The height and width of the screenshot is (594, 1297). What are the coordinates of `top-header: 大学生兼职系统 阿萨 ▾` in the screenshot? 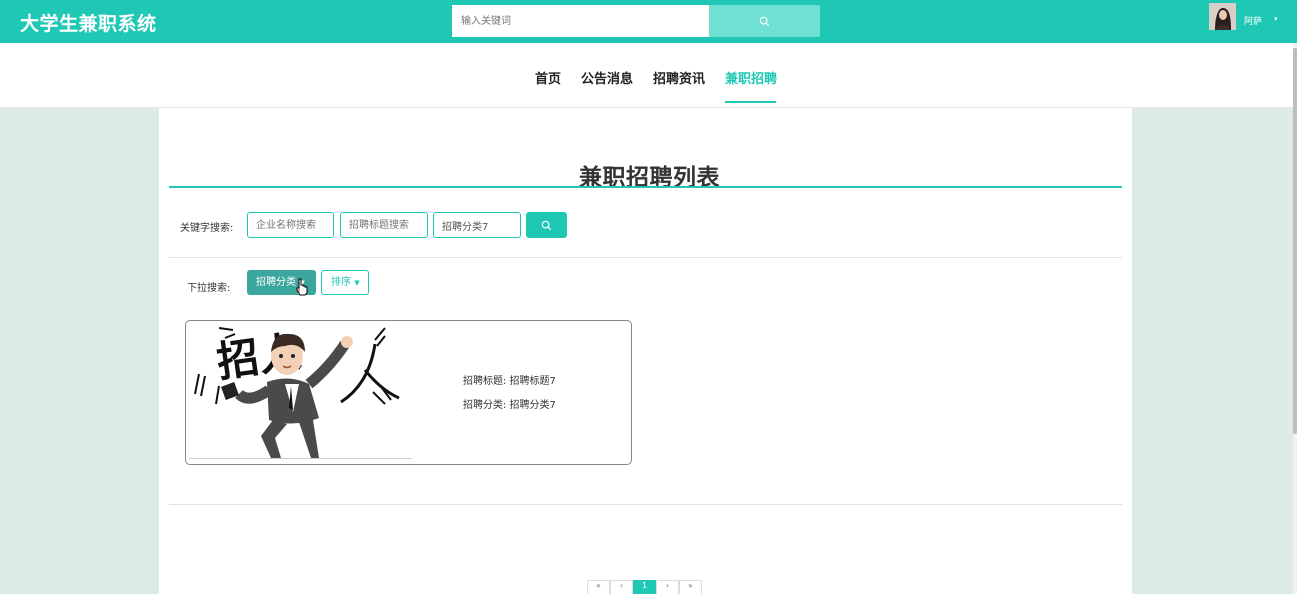 It's located at (648, 21).